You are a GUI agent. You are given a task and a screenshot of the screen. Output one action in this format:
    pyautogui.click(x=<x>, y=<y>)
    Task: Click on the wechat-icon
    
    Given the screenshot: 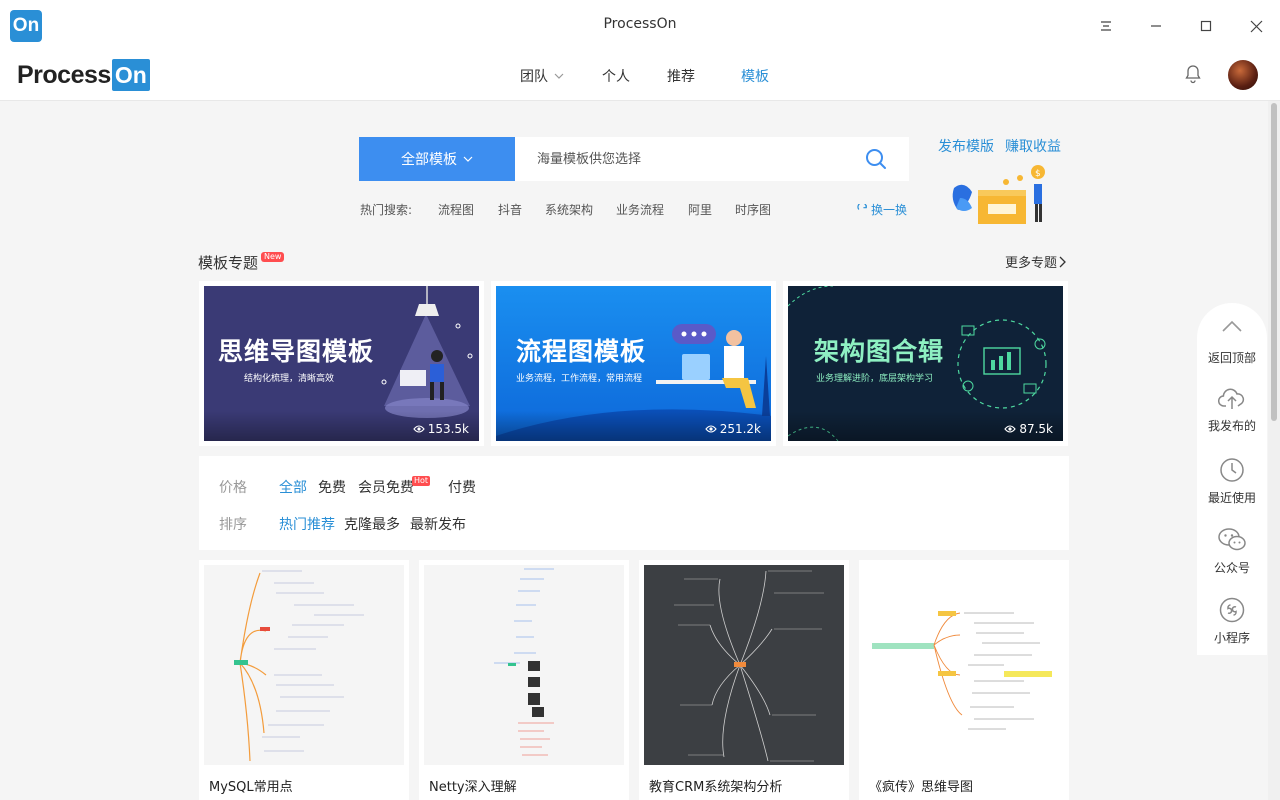 What is the action you would take?
    pyautogui.click(x=1232, y=539)
    